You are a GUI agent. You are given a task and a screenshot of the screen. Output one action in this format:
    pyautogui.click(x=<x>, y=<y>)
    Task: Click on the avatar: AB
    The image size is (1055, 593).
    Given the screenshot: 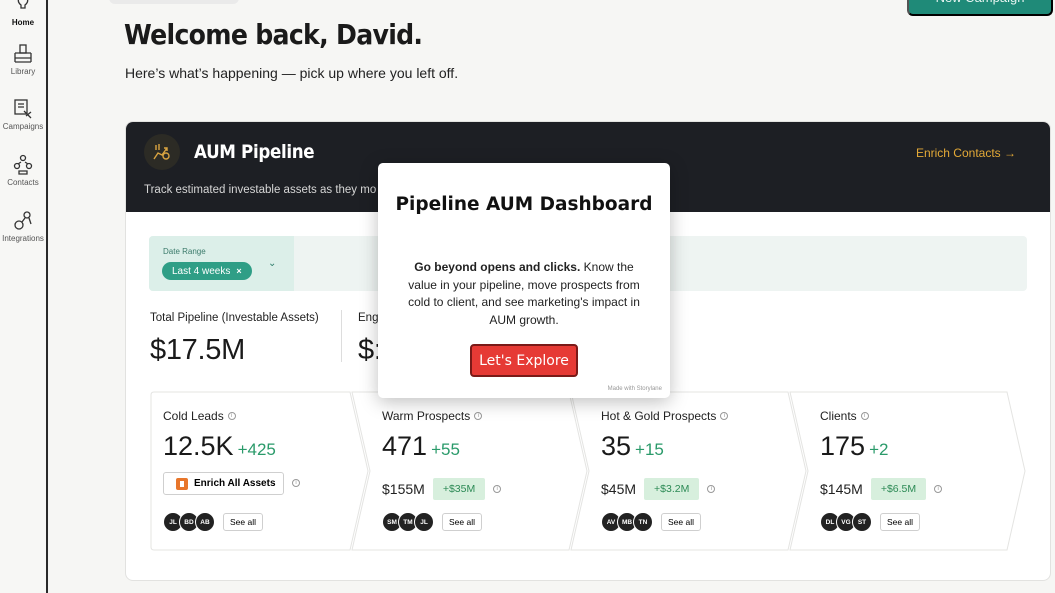 What is the action you would take?
    pyautogui.click(x=205, y=522)
    